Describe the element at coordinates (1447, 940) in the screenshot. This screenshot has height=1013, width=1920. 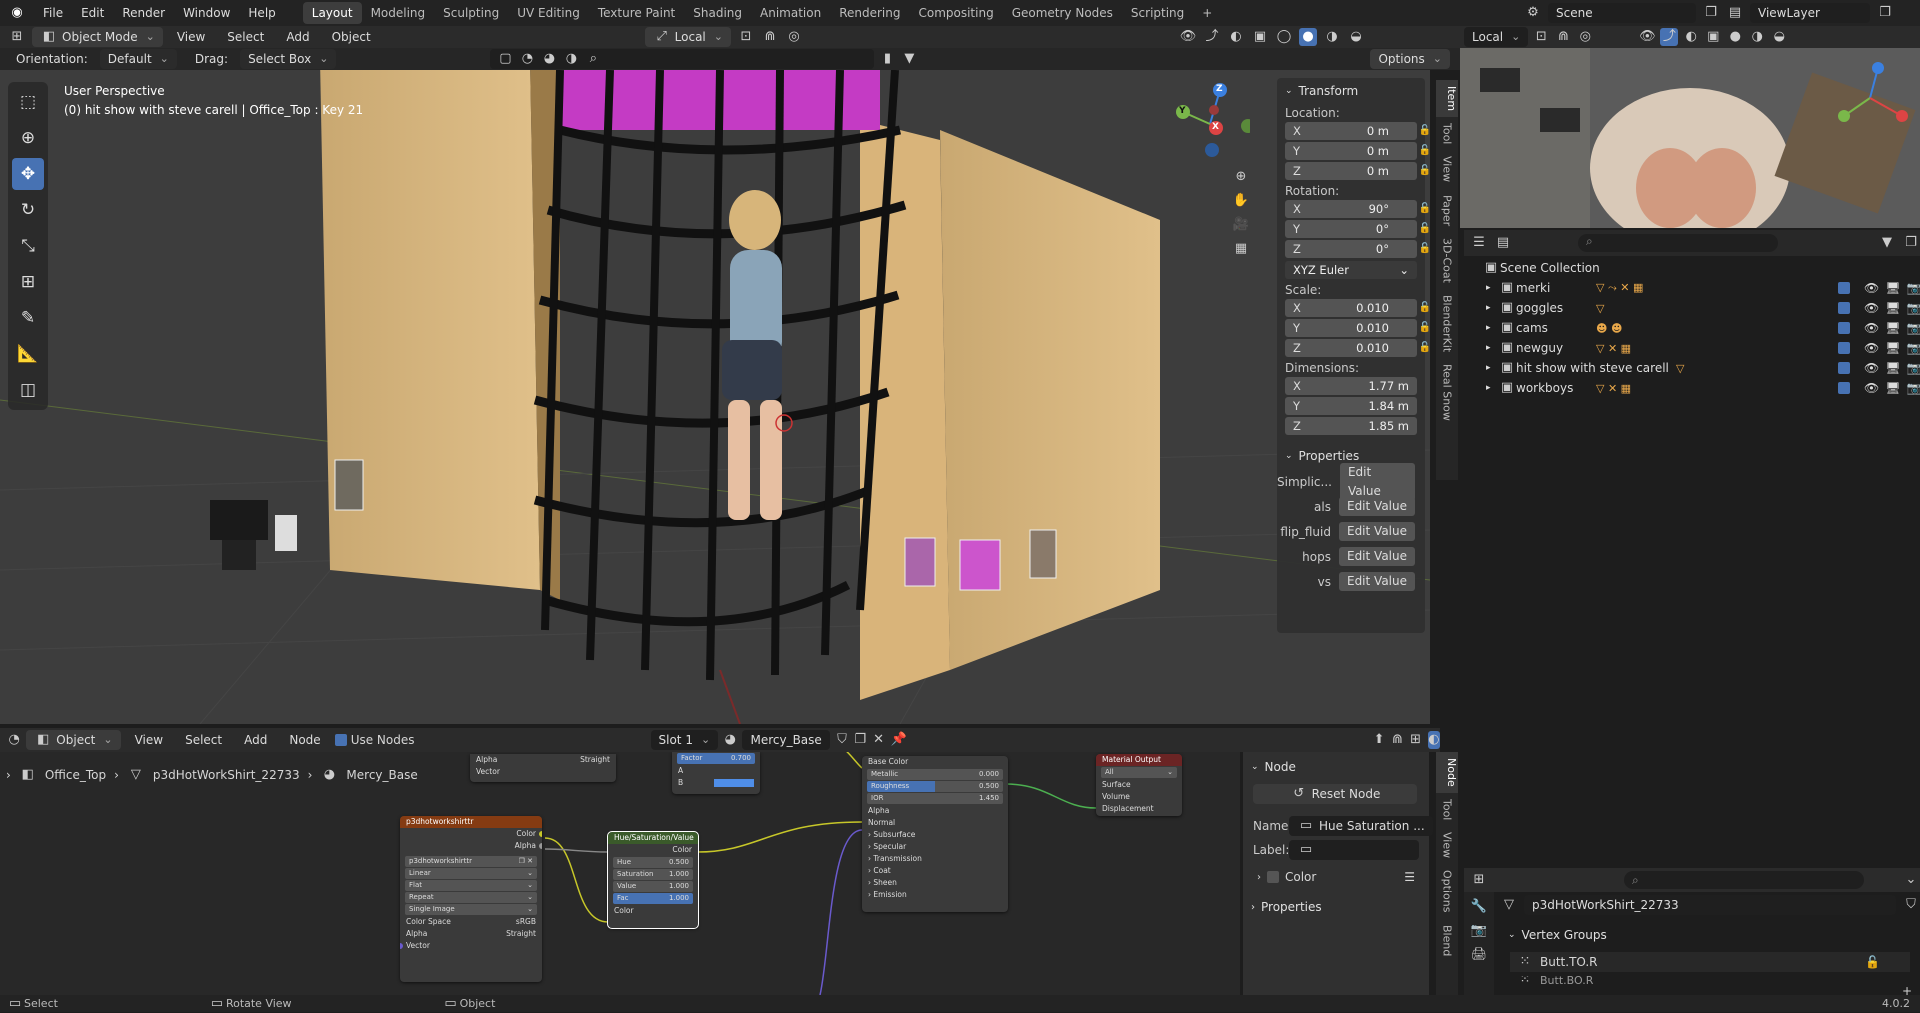
I see `tab-blend: Blend` at that location.